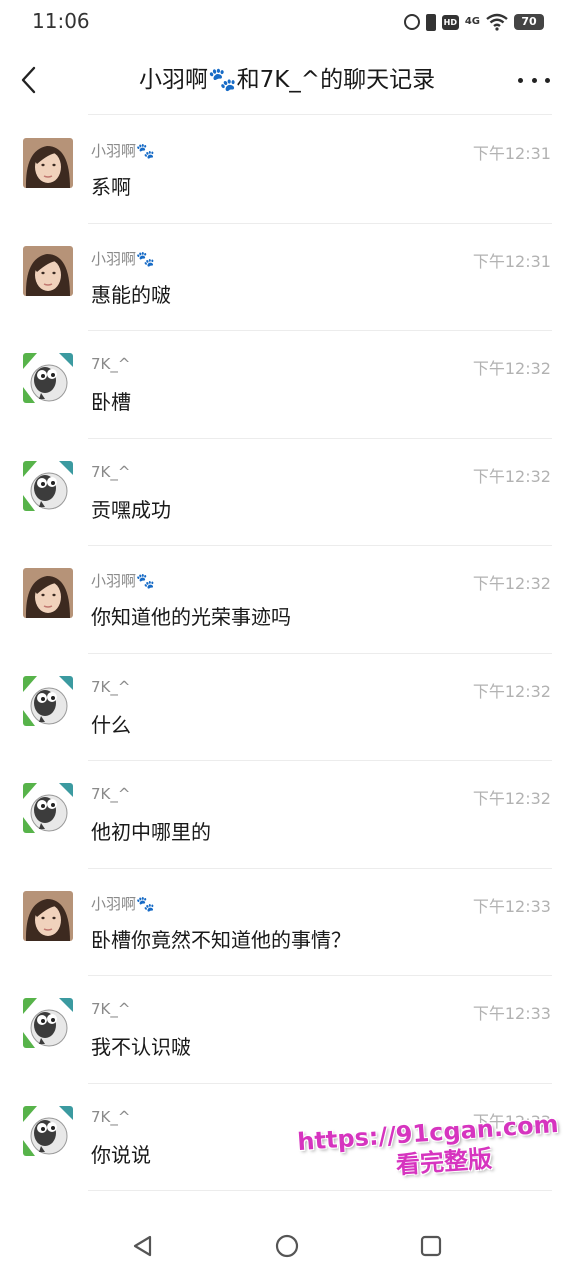 This screenshot has width=574, height=1280. What do you see at coordinates (287, 22) in the screenshot?
I see `status-bar: 11:06 HD 4G 70` at bounding box center [287, 22].